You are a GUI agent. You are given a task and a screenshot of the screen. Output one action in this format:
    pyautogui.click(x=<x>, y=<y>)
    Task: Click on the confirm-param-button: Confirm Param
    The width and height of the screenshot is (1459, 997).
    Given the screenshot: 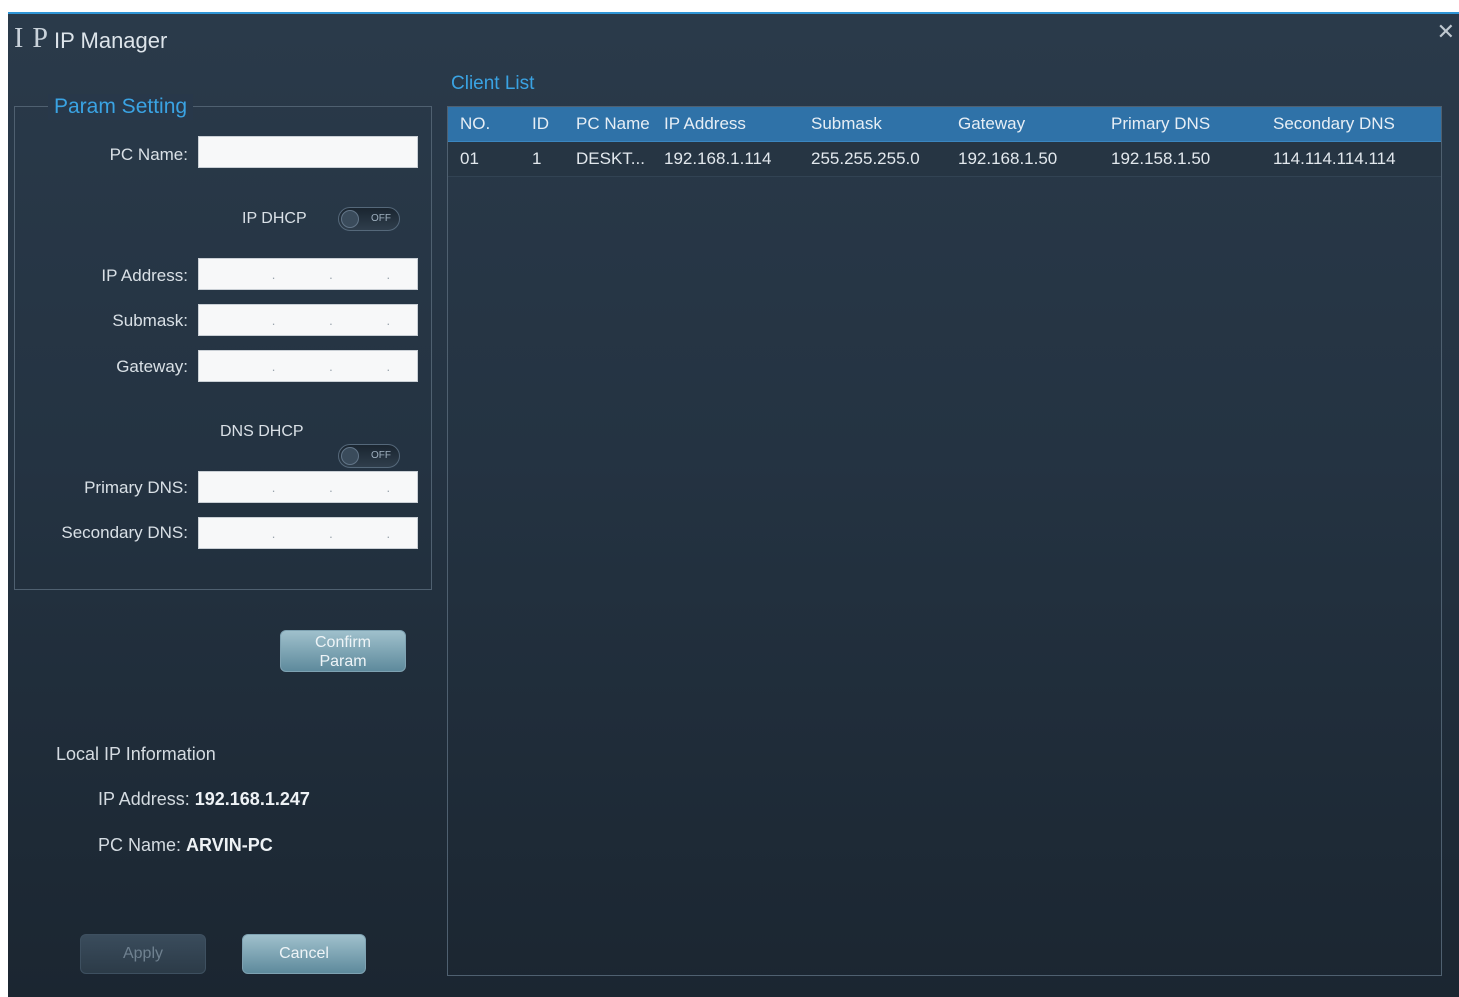 What is the action you would take?
    pyautogui.click(x=343, y=651)
    